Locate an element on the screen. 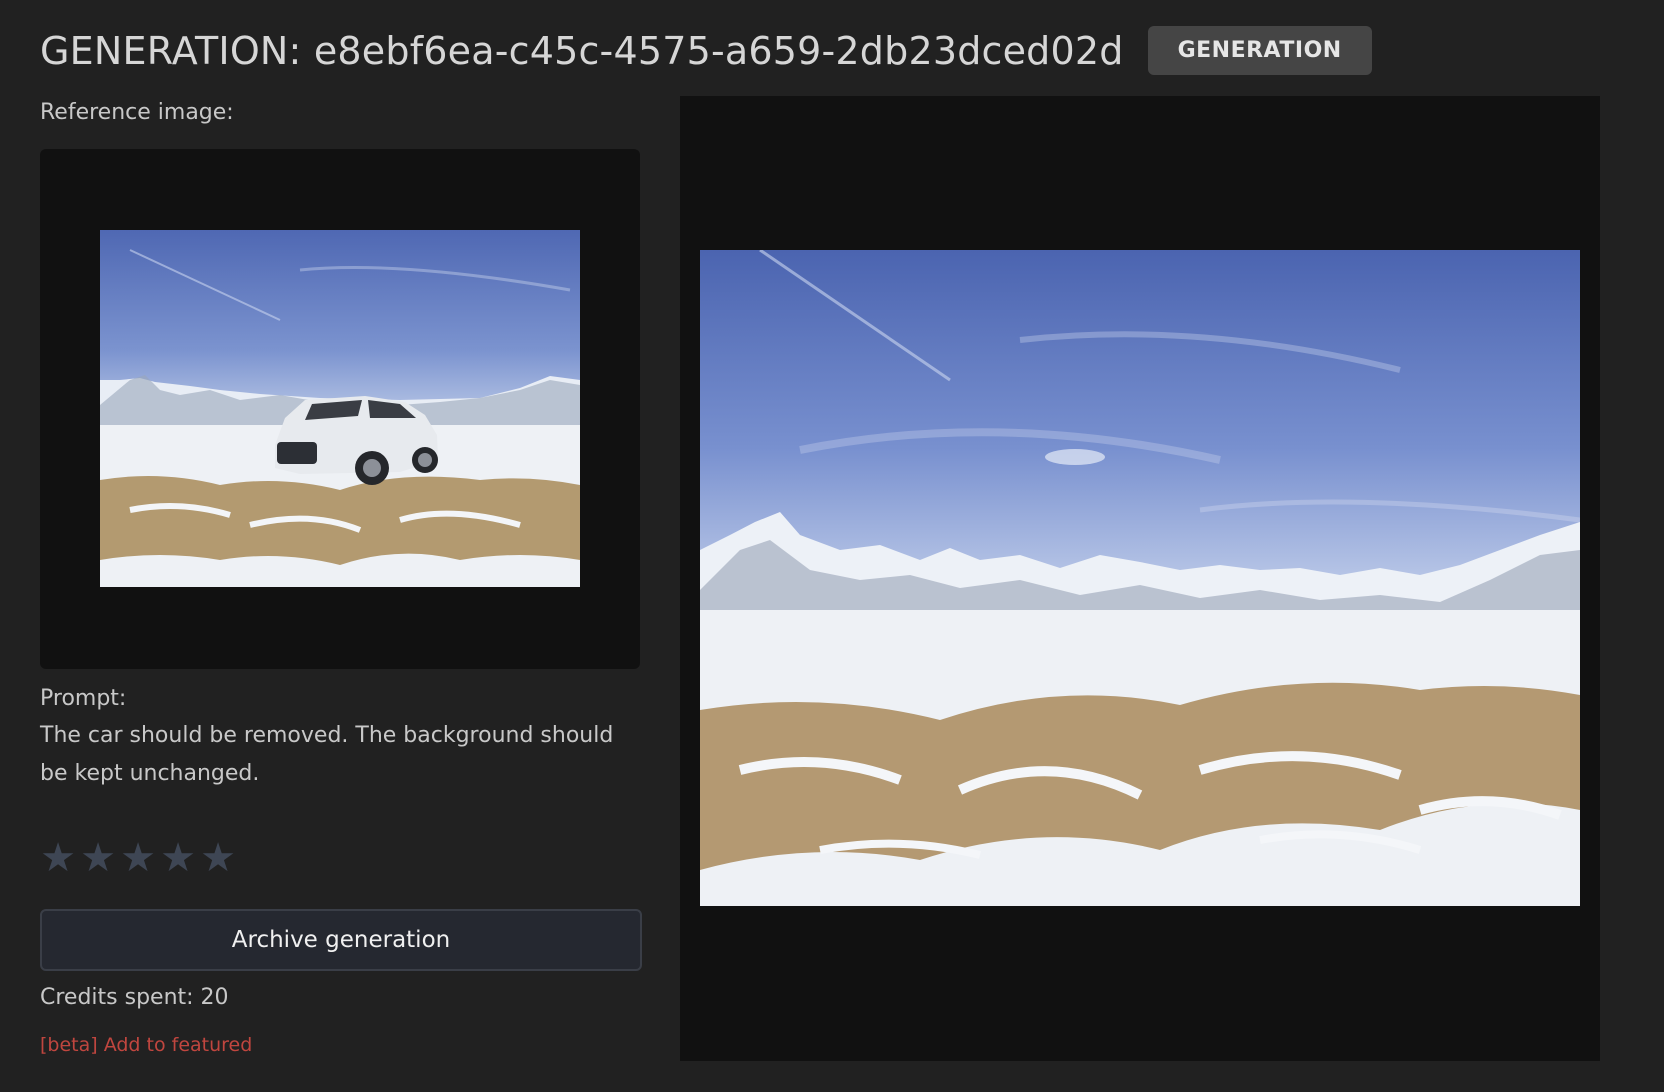 Image resolution: width=1664 pixels, height=1092 pixels. credits-spent: Credits spent: 20 is located at coordinates (134, 997).